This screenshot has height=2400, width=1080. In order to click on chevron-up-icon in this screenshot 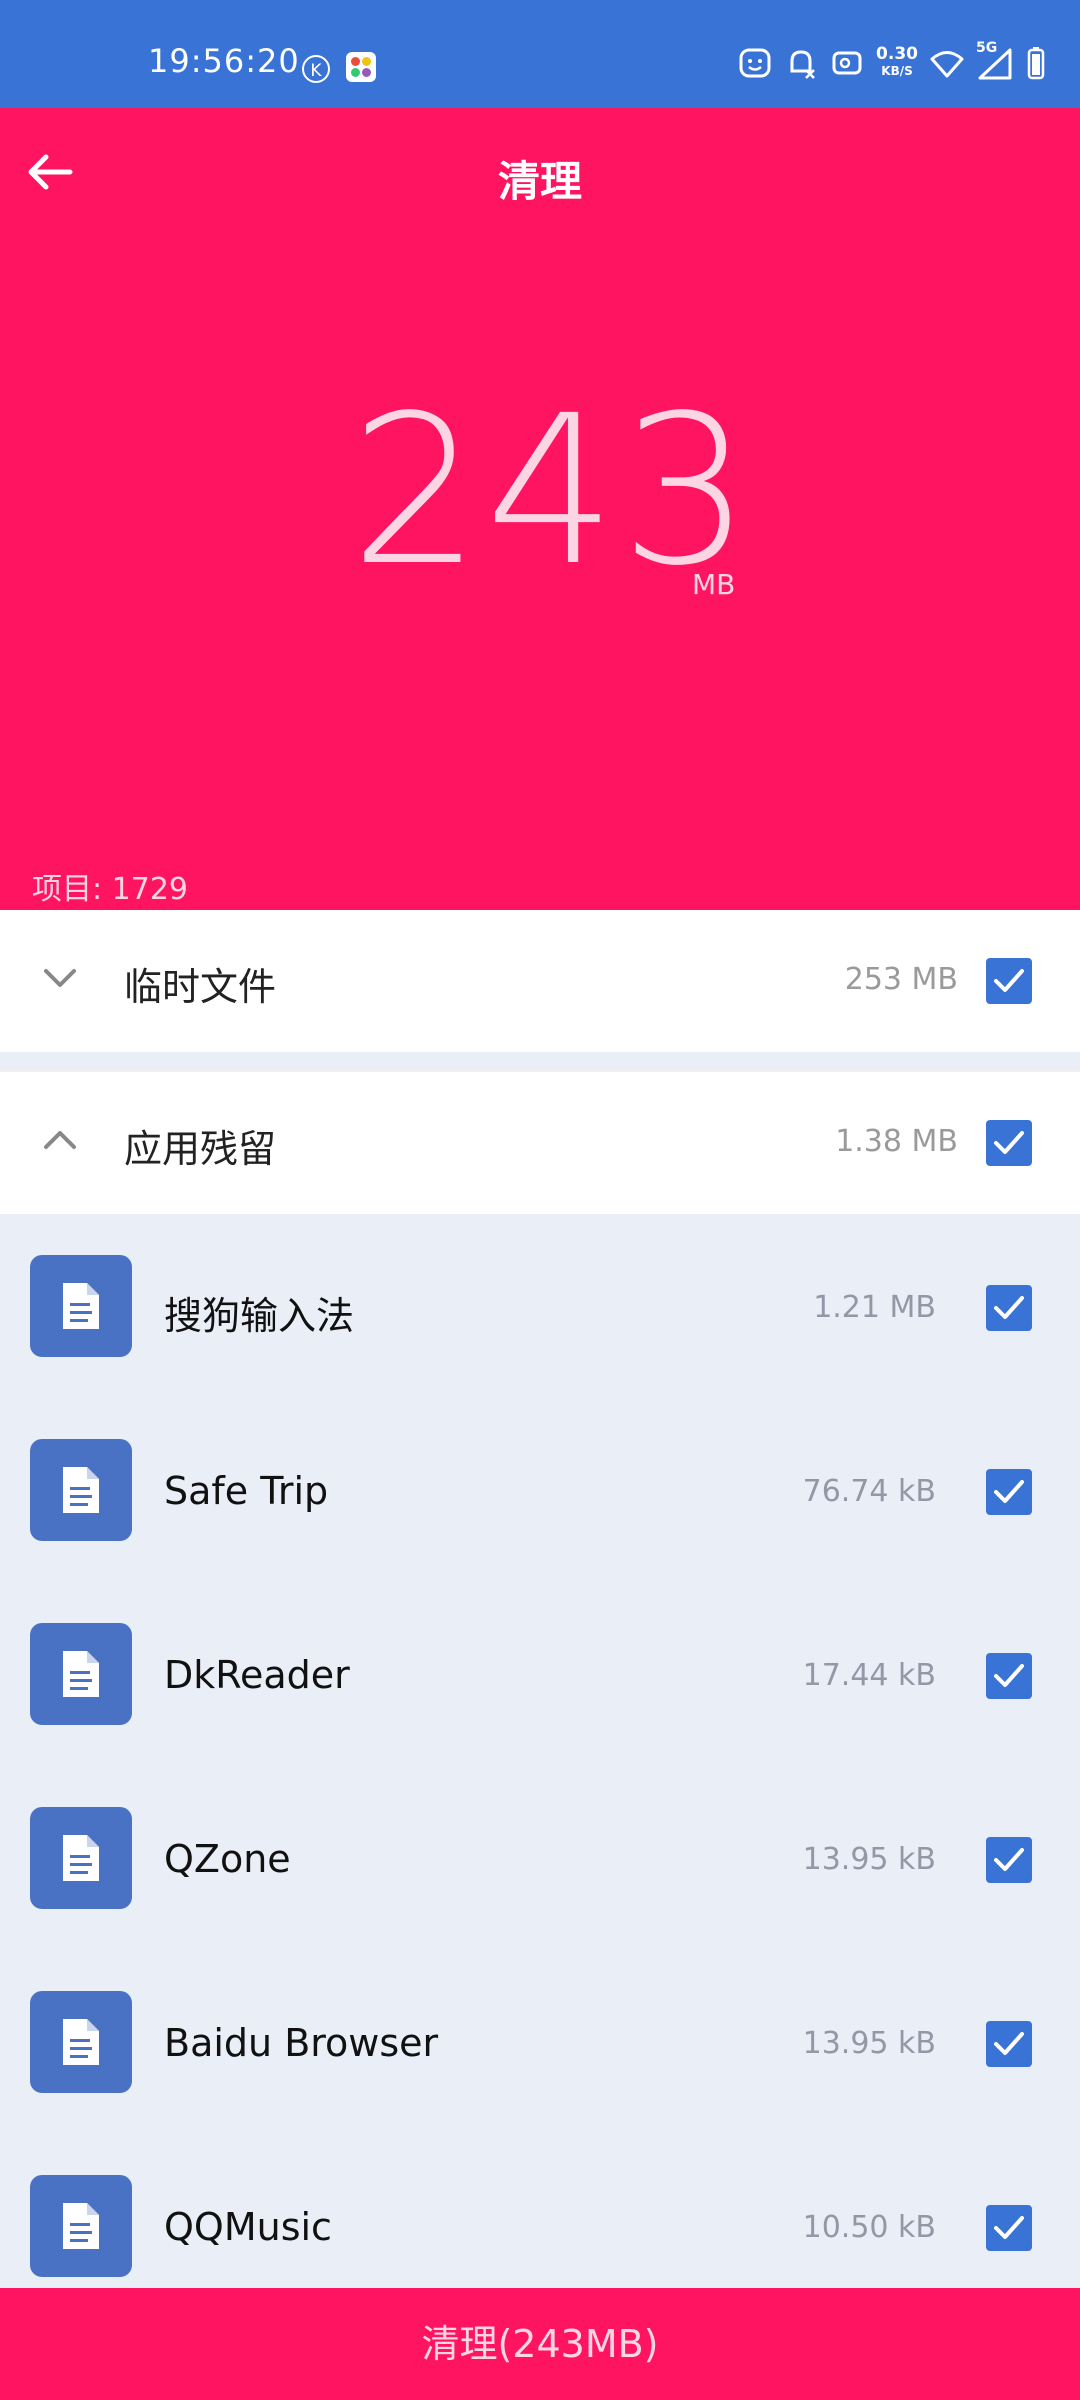, I will do `click(60, 1140)`.